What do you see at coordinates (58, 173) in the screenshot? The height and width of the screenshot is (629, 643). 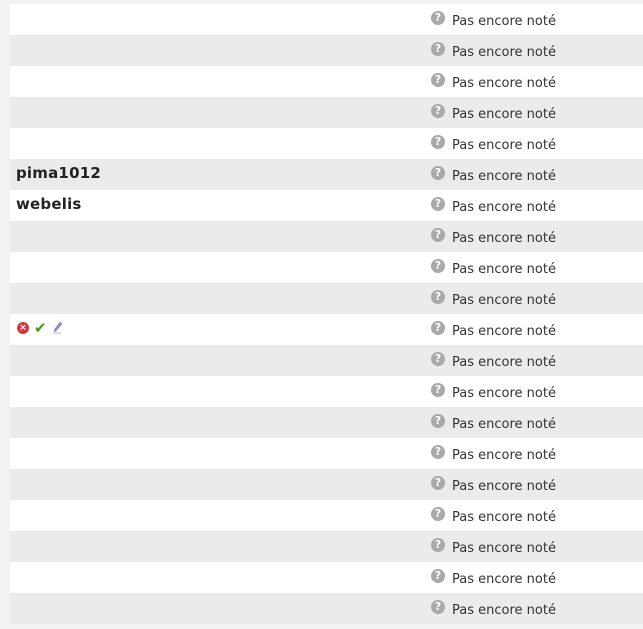 I see `username: pima1012` at bounding box center [58, 173].